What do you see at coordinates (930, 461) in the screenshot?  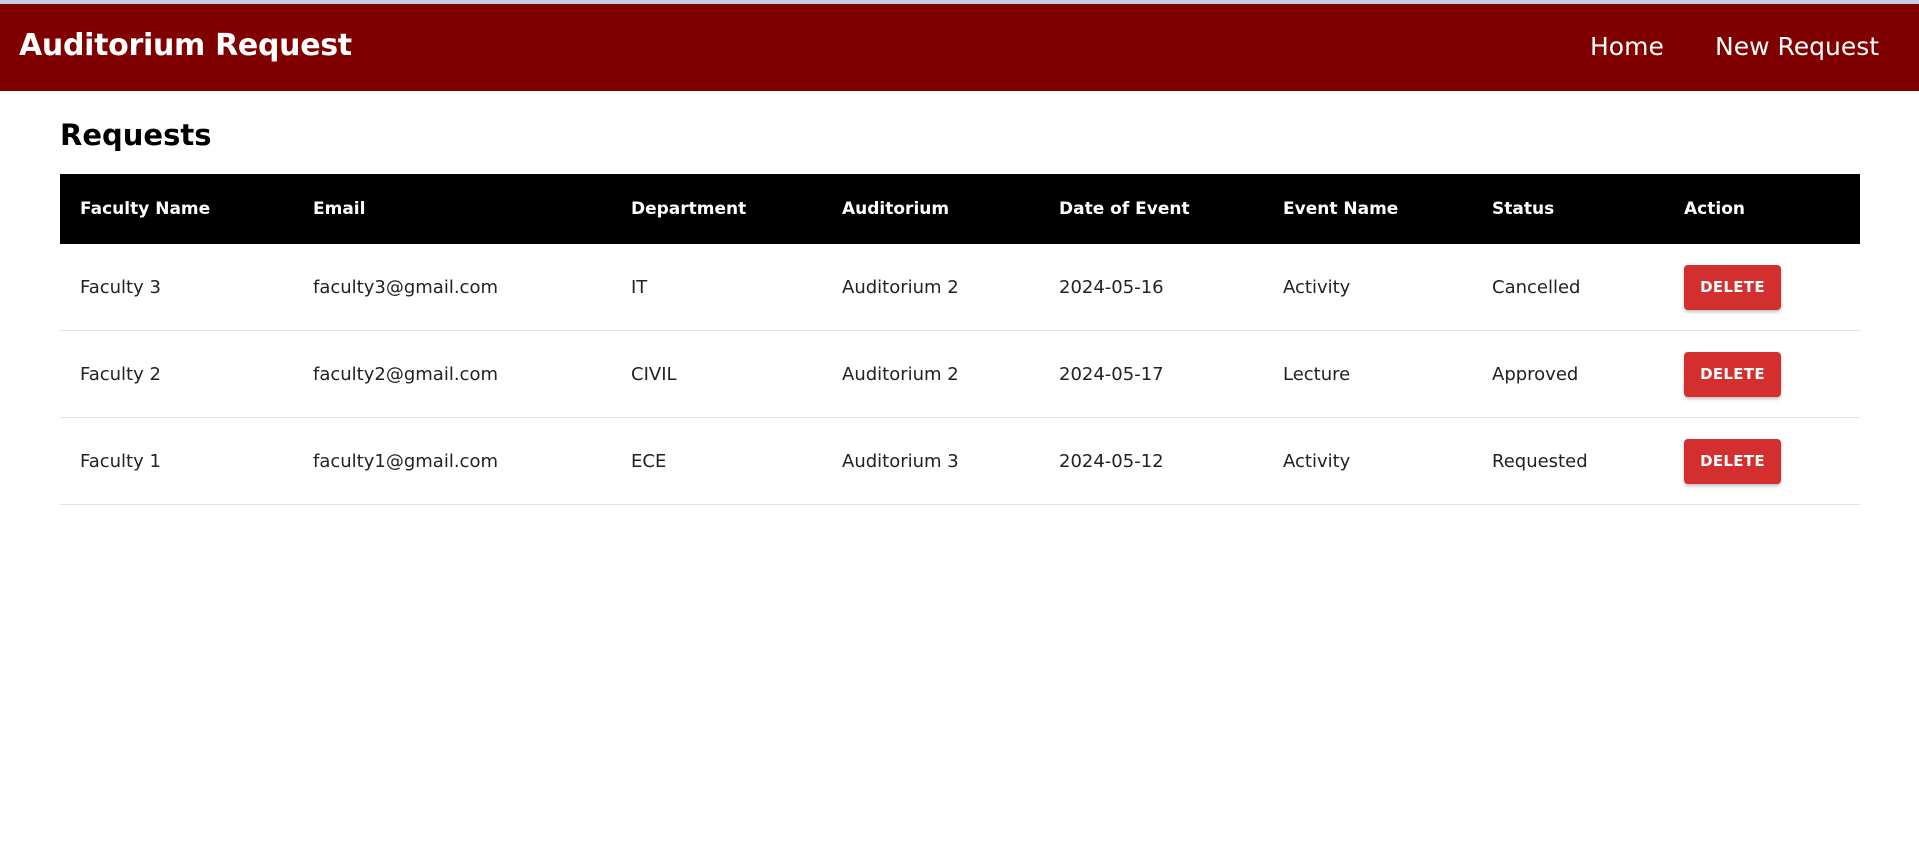 I see `cell-auditorium: Auditorium 3` at bounding box center [930, 461].